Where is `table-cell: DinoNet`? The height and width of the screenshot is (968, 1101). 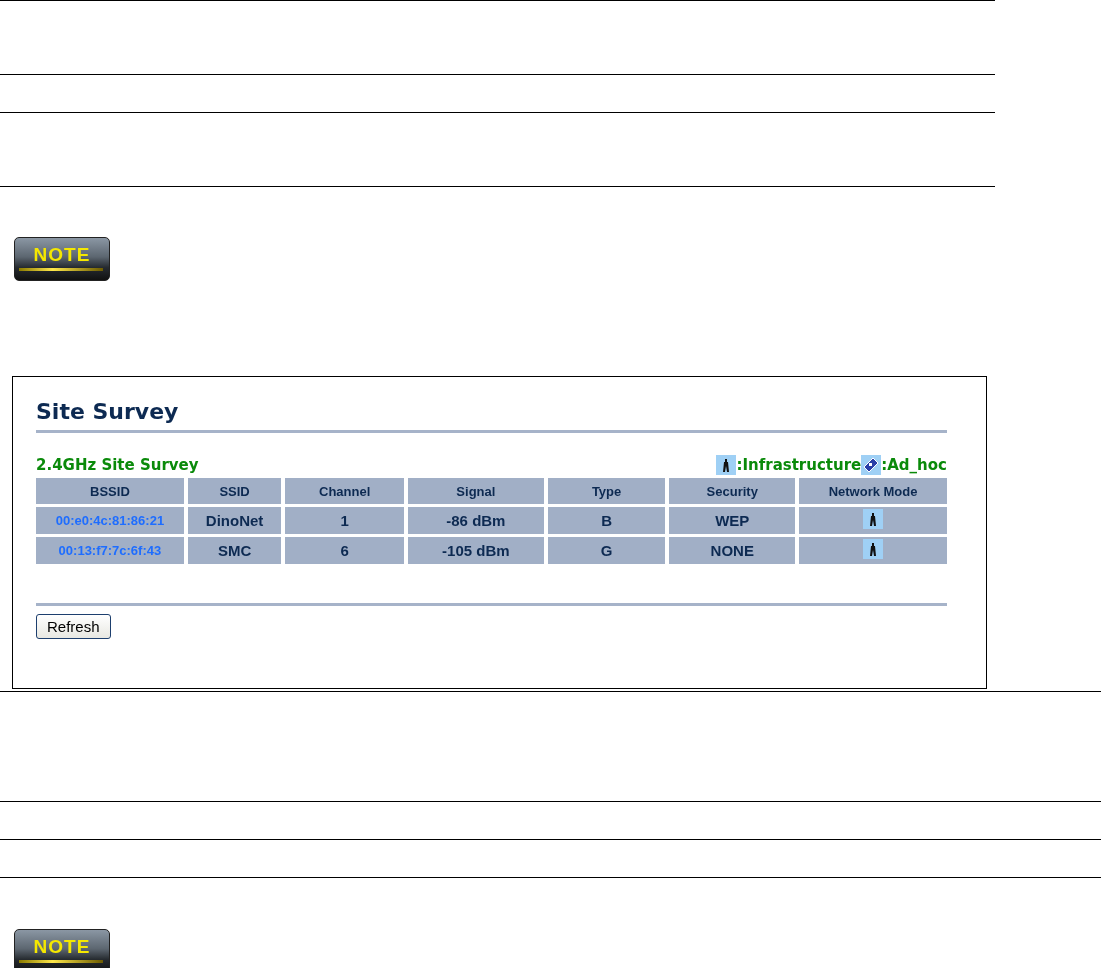
table-cell: DinoNet is located at coordinates (234, 520).